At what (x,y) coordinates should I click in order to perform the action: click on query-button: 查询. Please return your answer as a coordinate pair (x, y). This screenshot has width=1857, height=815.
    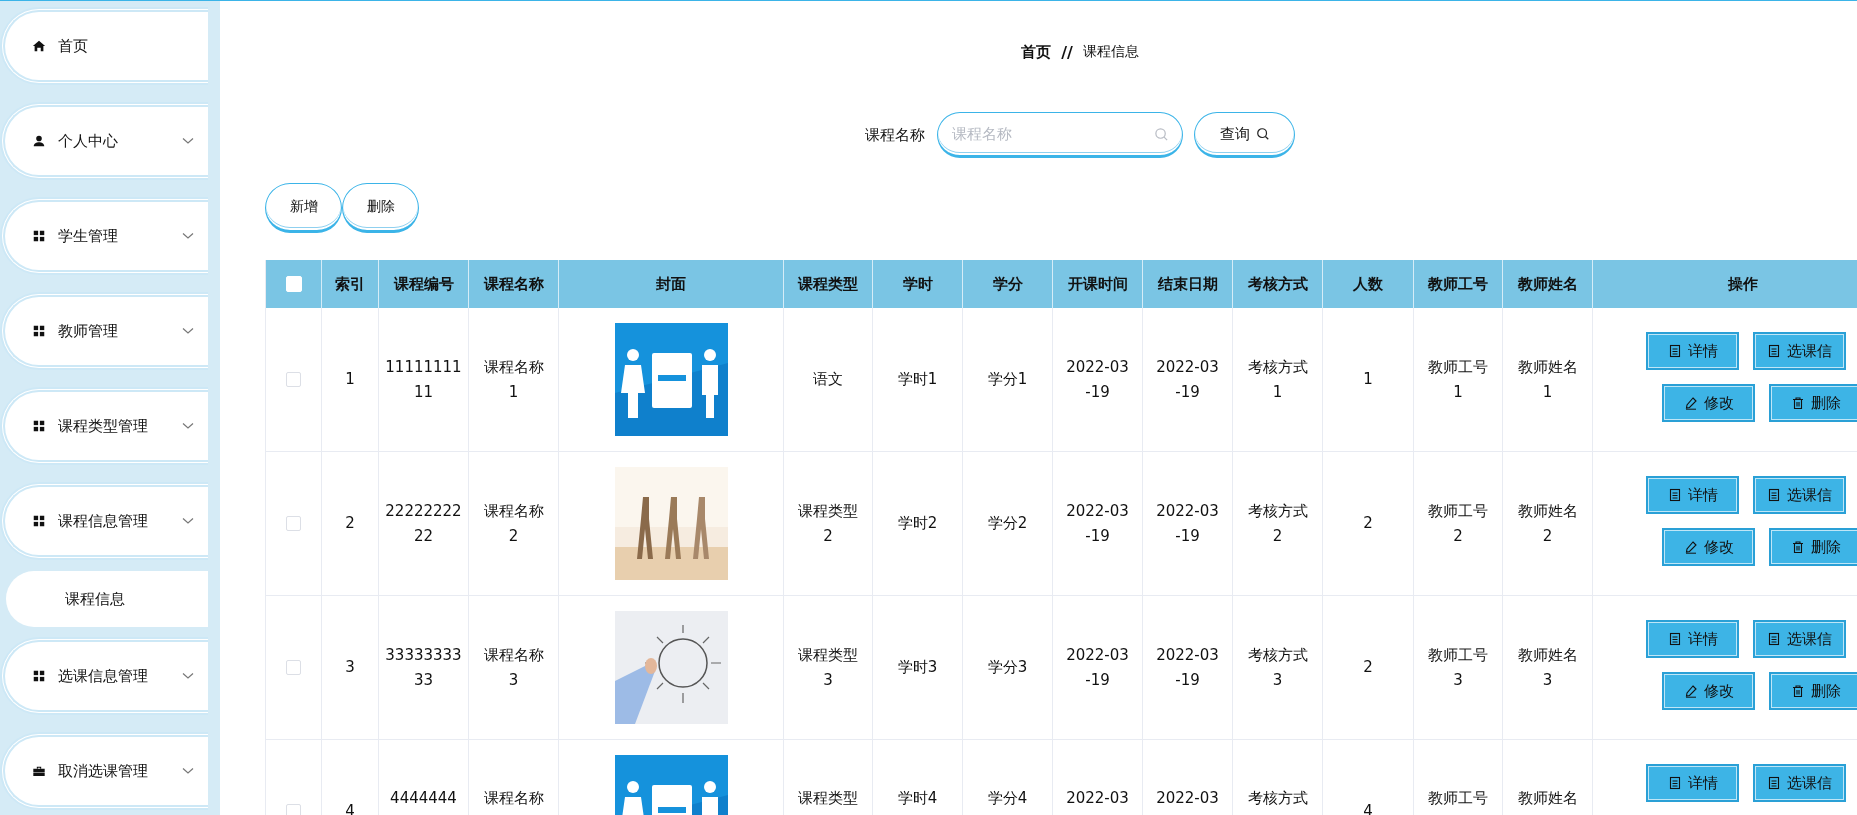
    Looking at the image, I should click on (1244, 135).